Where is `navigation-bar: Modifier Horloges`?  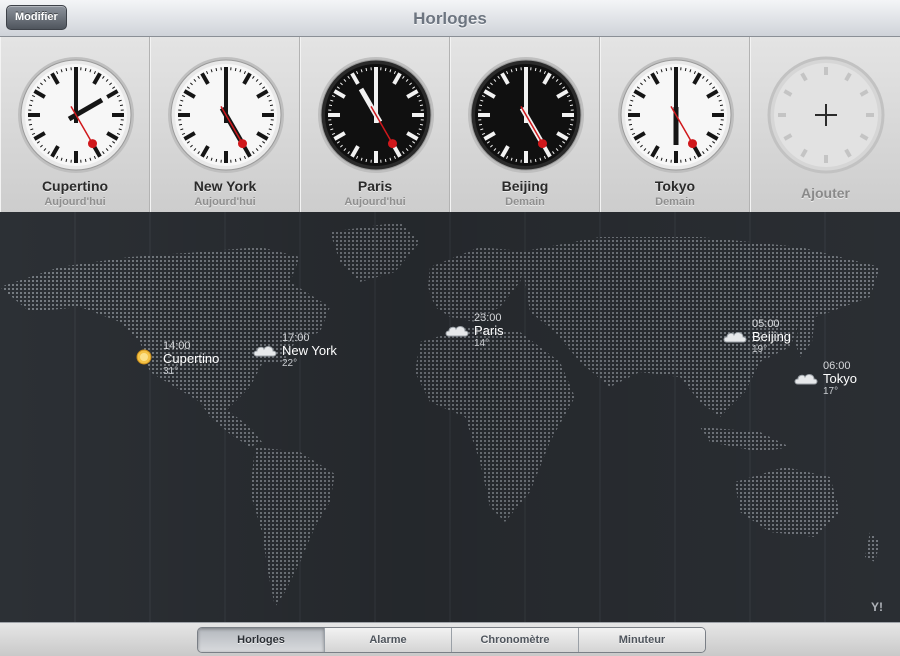
navigation-bar: Modifier Horloges is located at coordinates (450, 18).